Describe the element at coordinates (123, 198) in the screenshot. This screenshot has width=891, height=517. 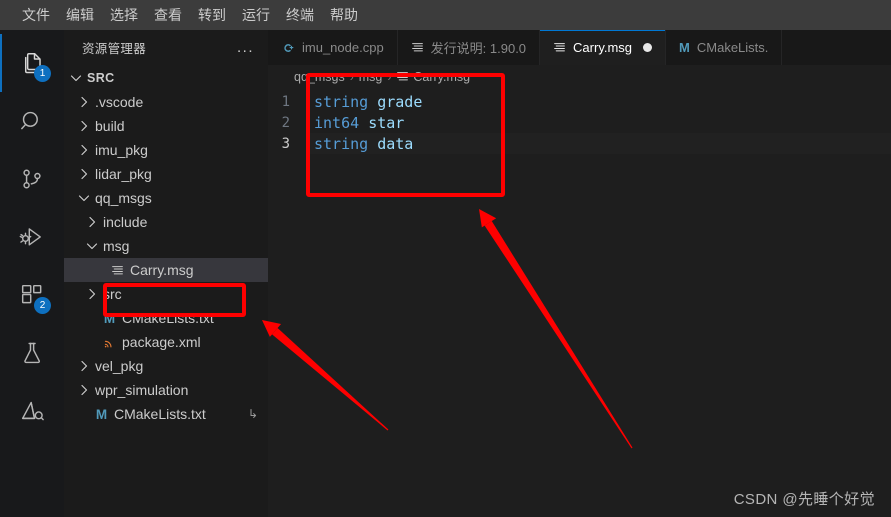
I see `file-tree-item-label: qq_msgs` at that location.